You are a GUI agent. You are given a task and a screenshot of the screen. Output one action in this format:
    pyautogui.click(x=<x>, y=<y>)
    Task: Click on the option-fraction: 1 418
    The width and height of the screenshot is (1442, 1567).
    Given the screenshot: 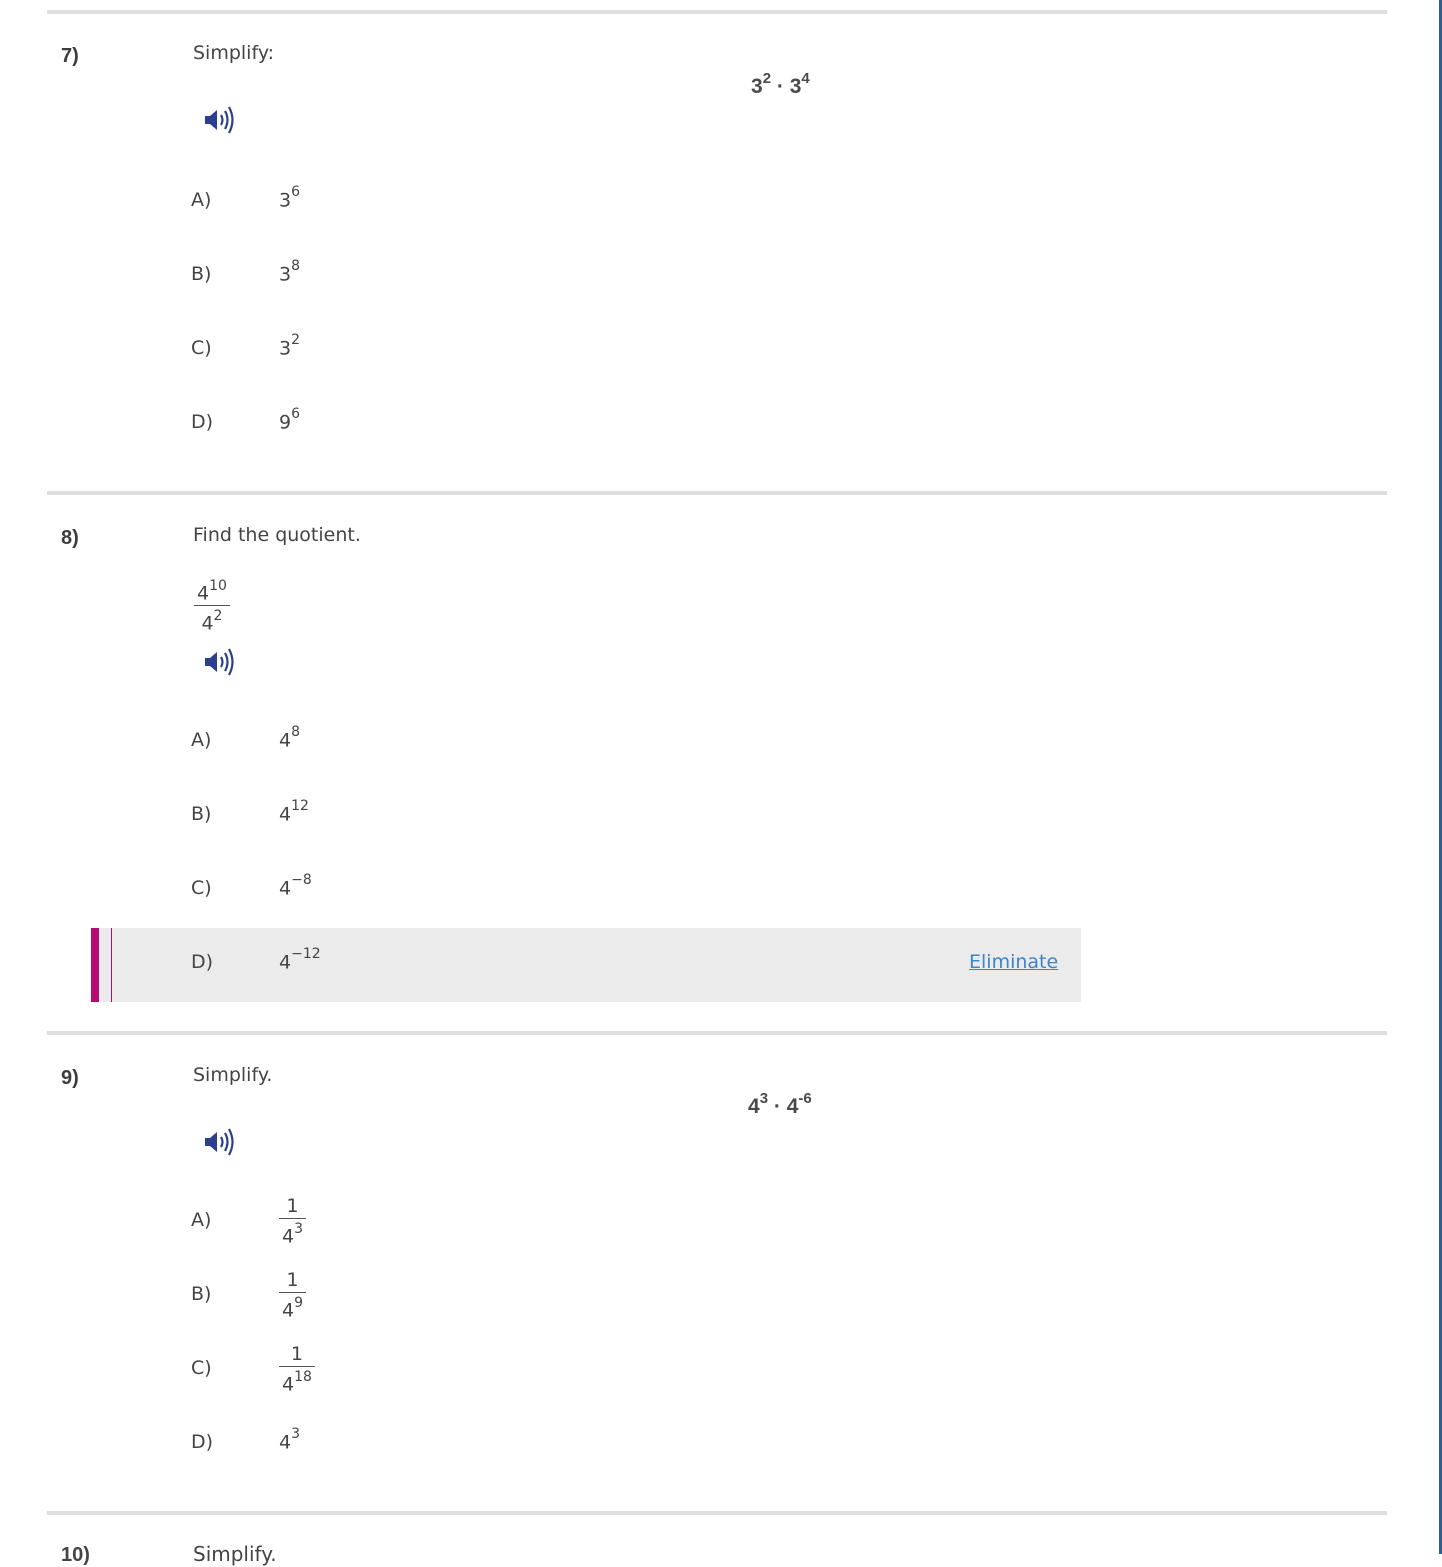 What is the action you would take?
    pyautogui.click(x=297, y=1369)
    